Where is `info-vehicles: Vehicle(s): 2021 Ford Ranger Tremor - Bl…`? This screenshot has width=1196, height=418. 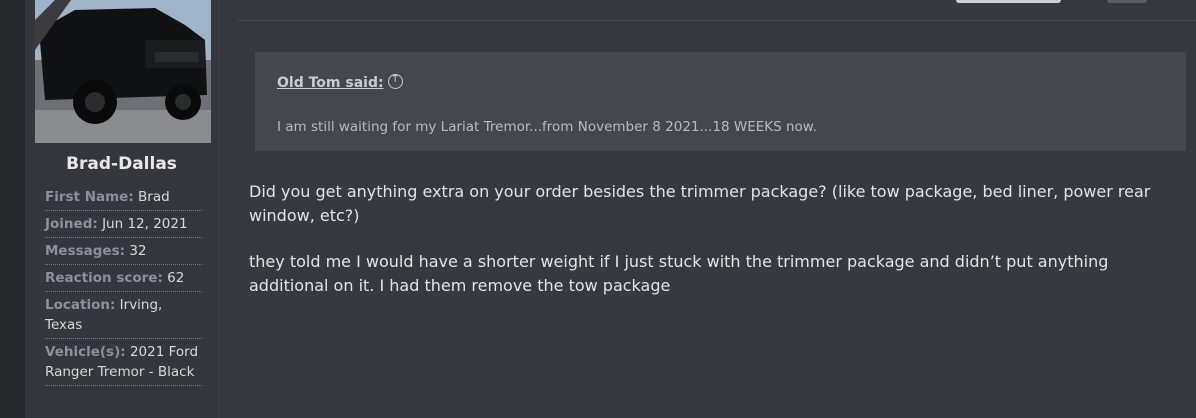 info-vehicles: Vehicle(s): 2021 Ford Ranger Tremor - Bl… is located at coordinates (123, 362).